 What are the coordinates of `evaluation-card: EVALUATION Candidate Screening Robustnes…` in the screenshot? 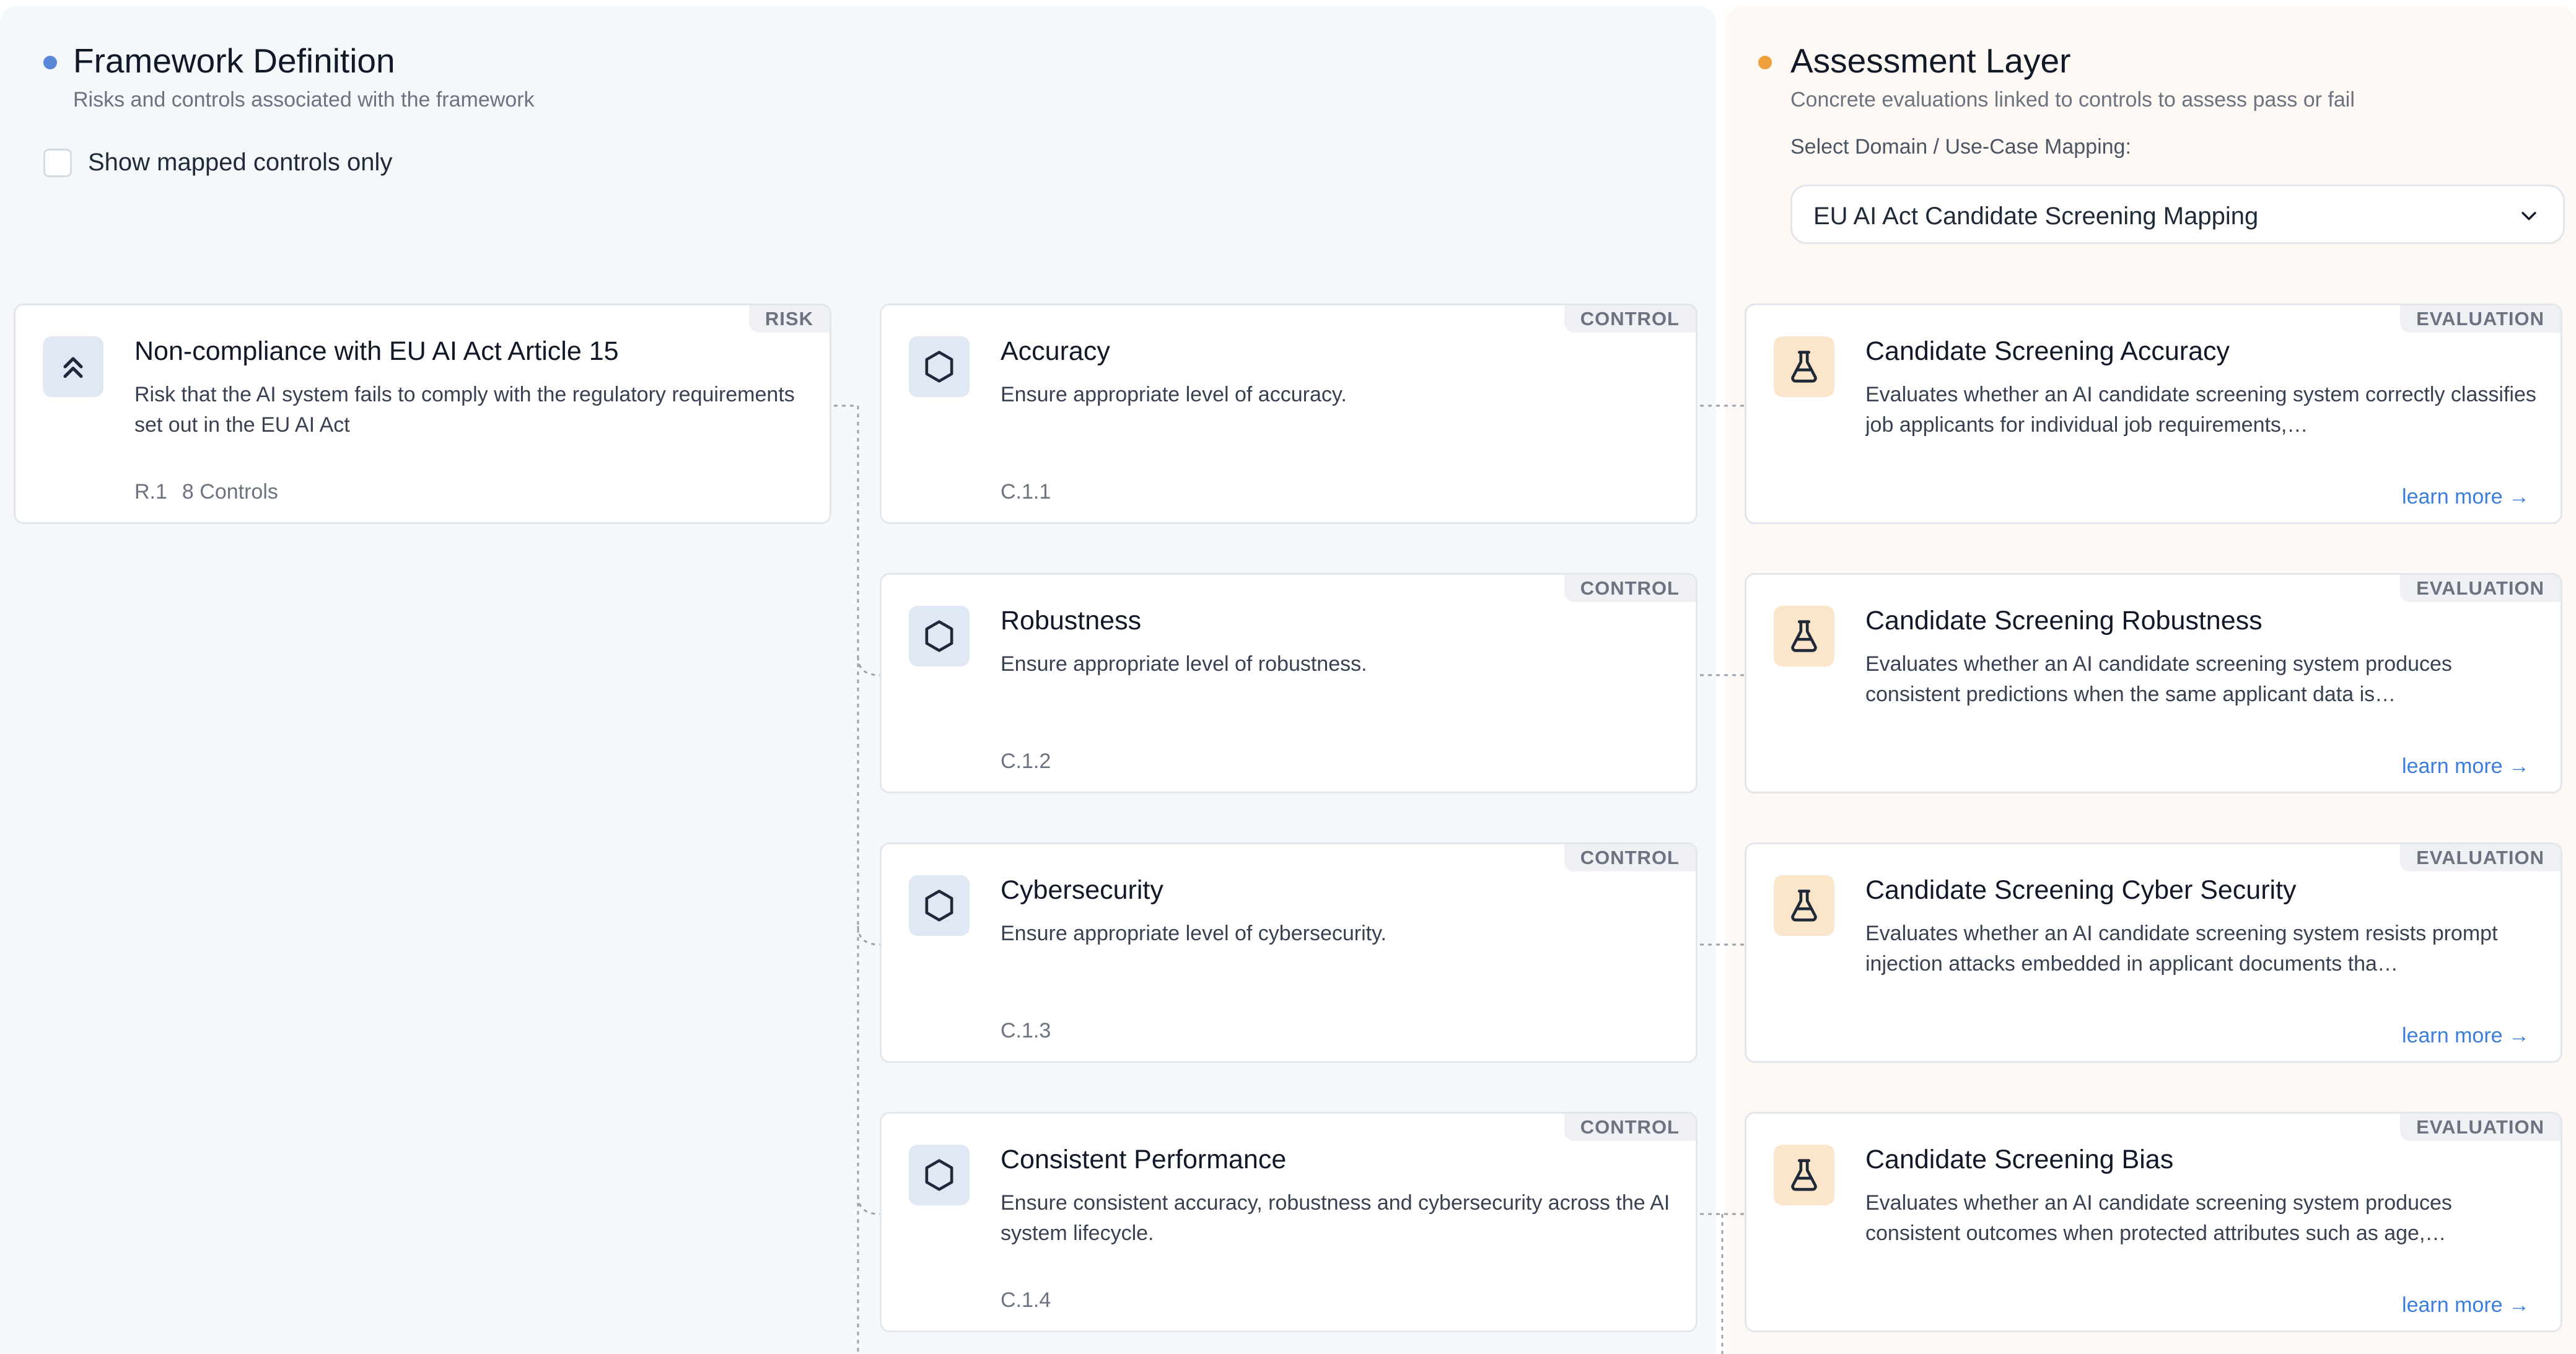 It's located at (2153, 683).